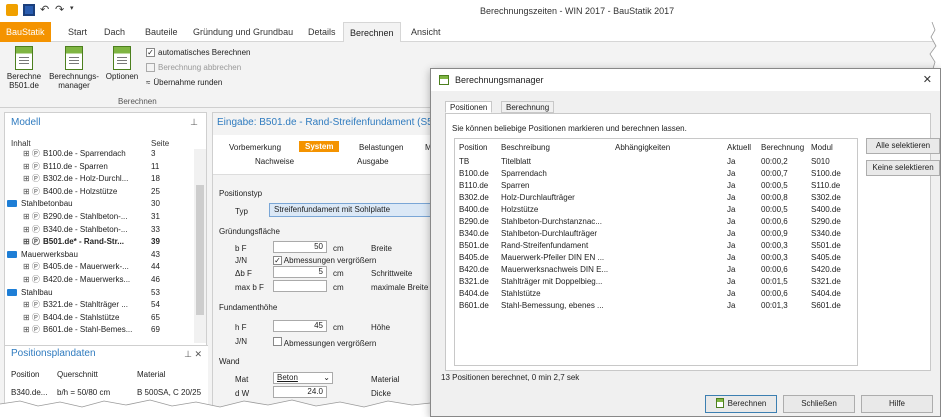 The height and width of the screenshot is (417, 941). I want to click on col-material: Material, so click(151, 374).